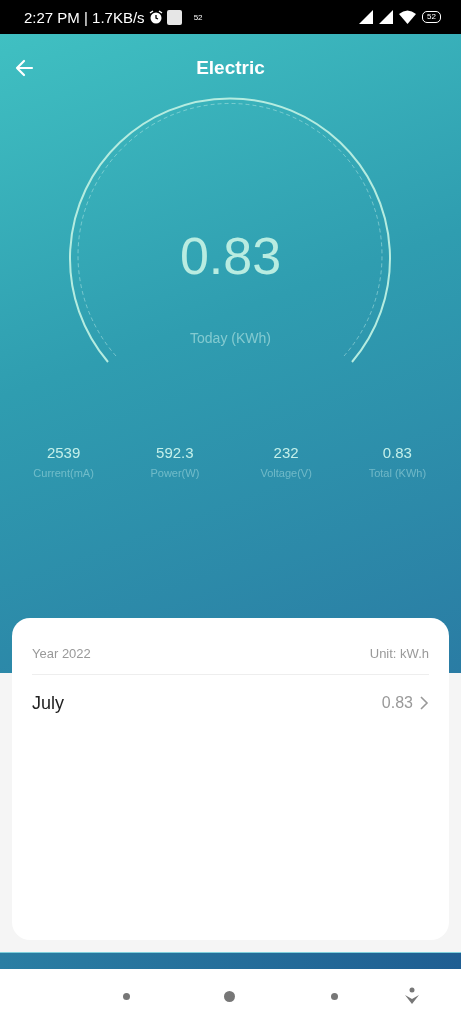  Describe the element at coordinates (63, 473) in the screenshot. I see `stat-label: Current(mA)` at that location.